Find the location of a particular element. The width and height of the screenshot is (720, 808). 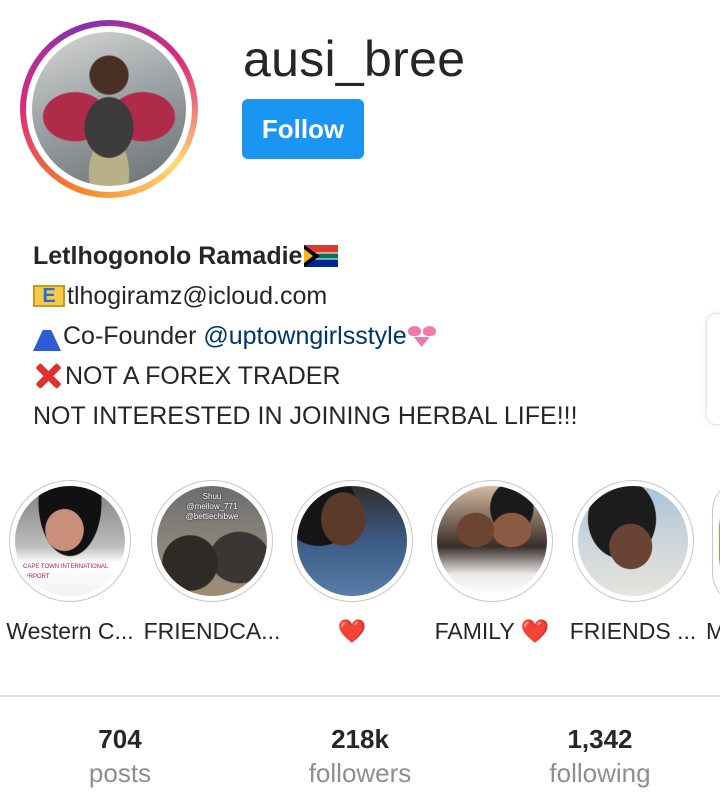

stat-label: followers is located at coordinates (360, 773).